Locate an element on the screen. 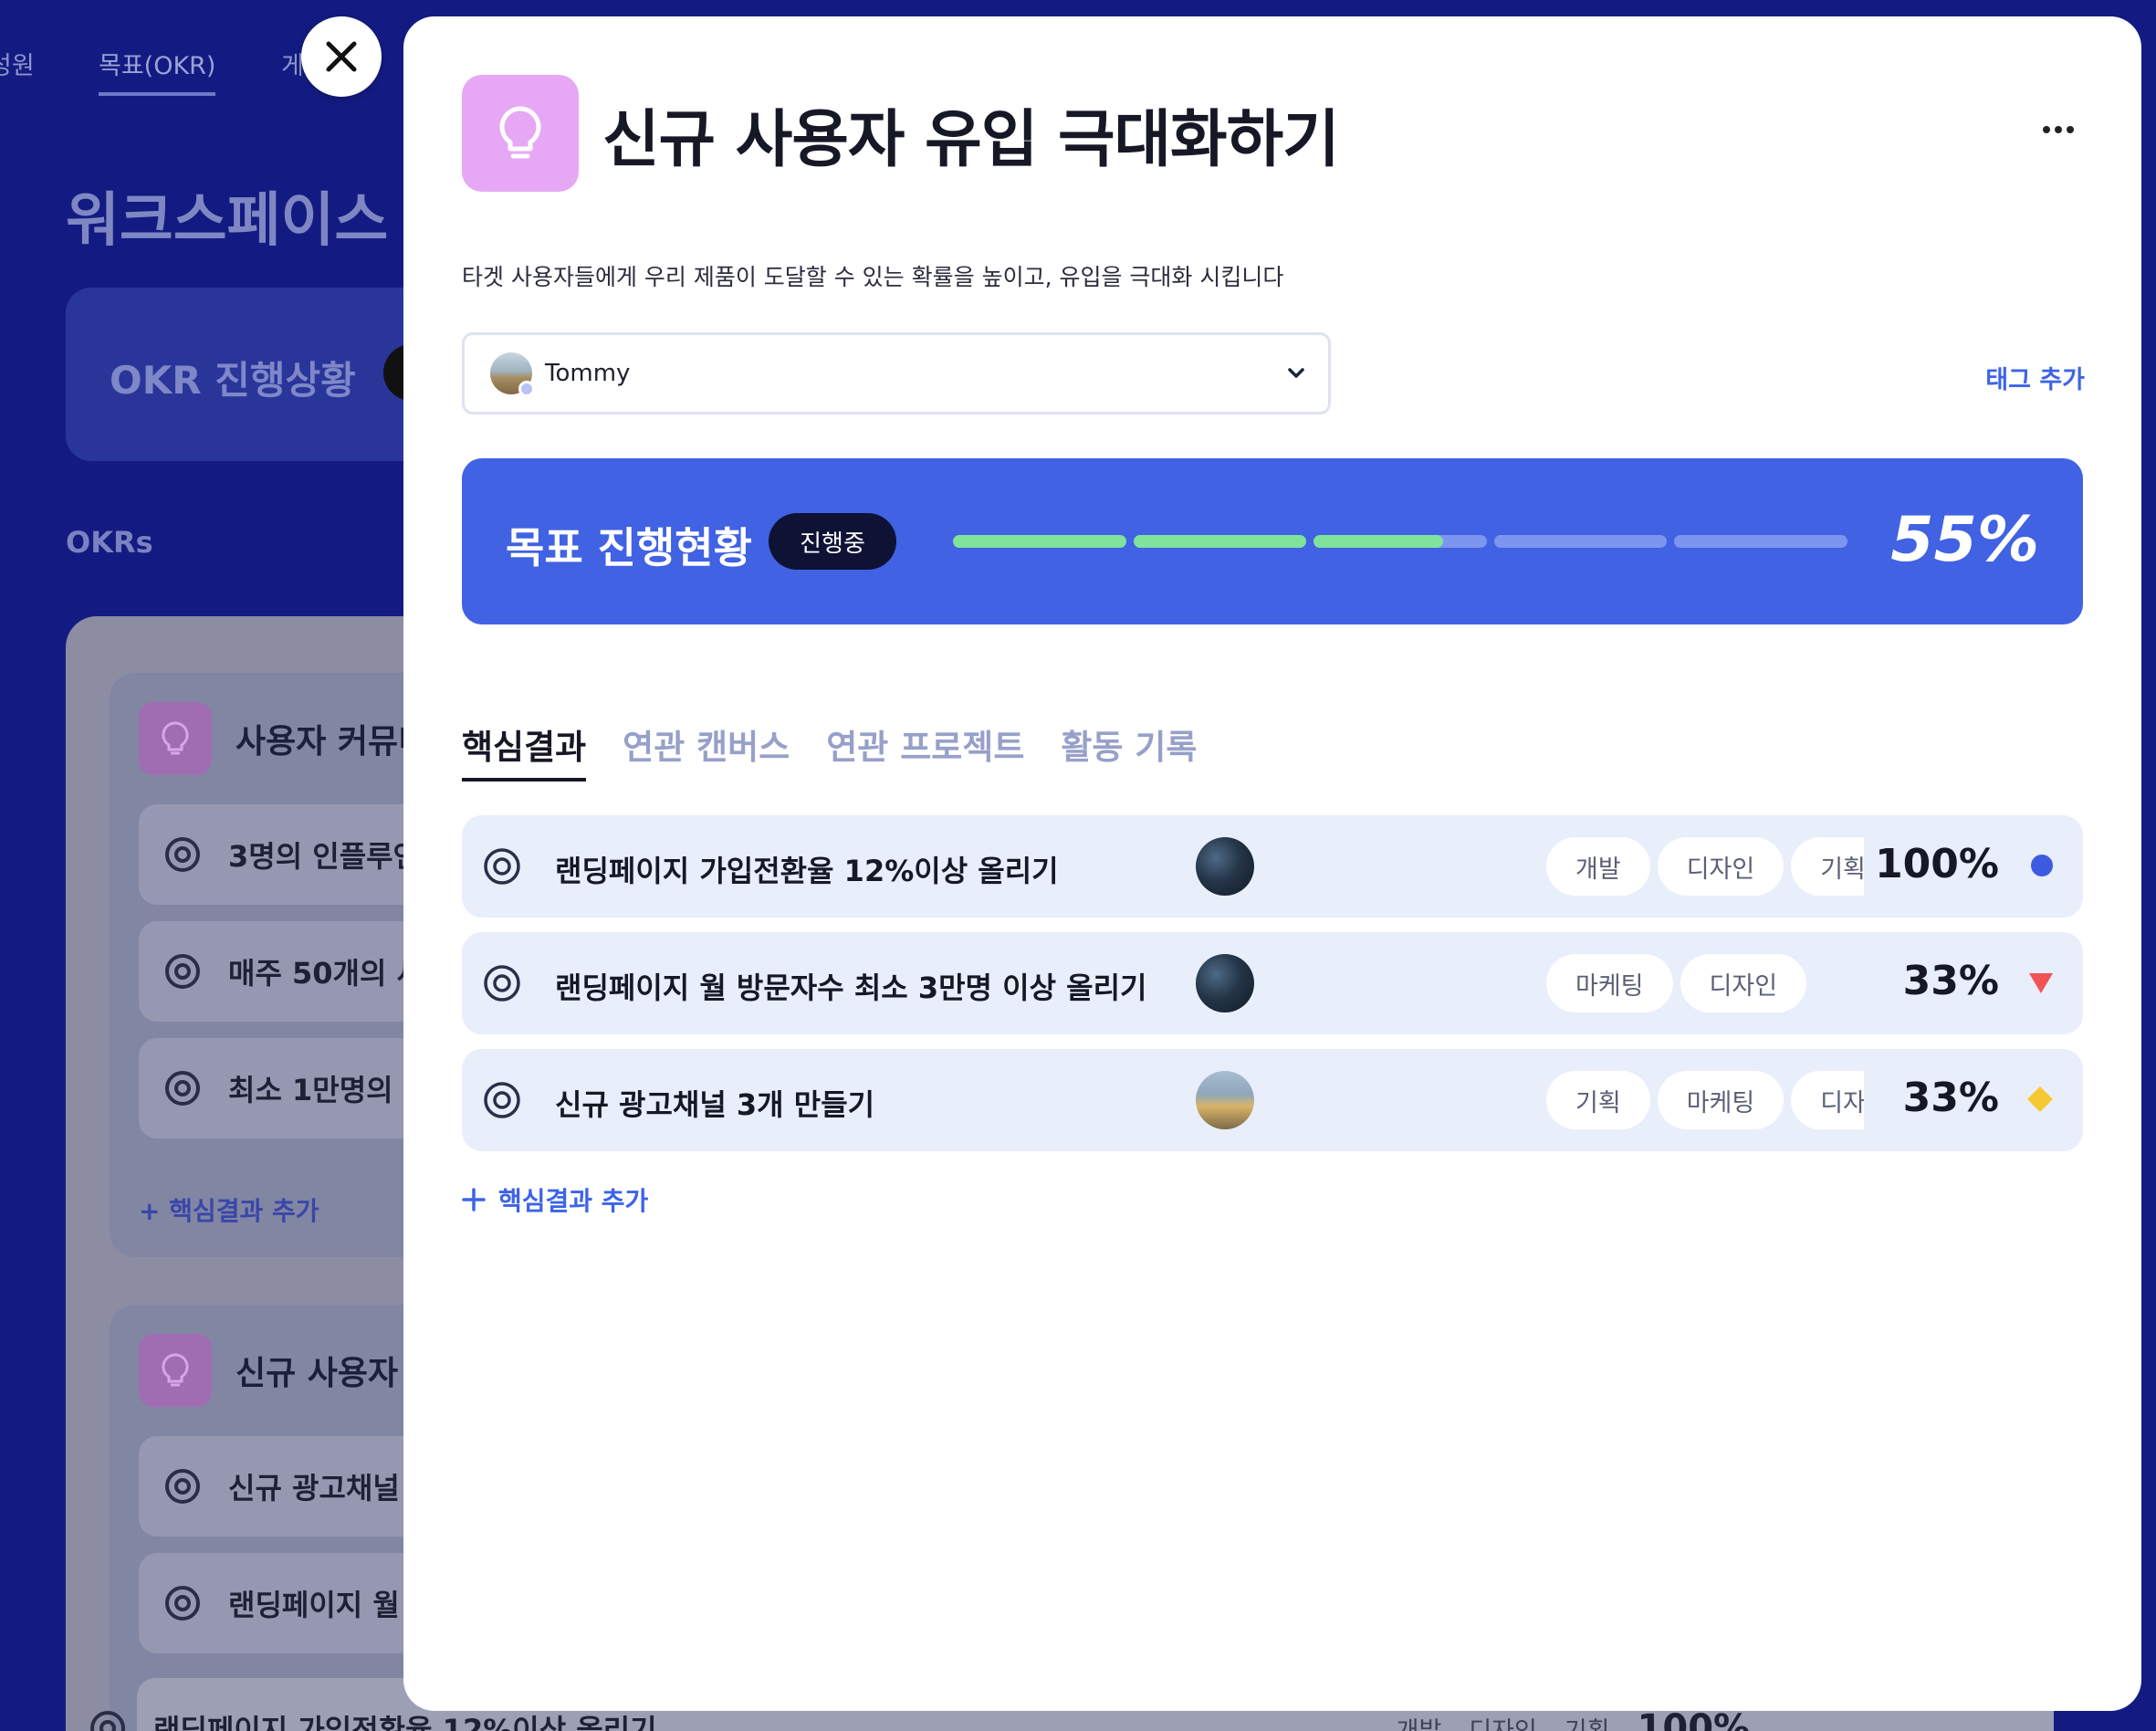  tag-list: 기획 마케팅 디자인 is located at coordinates (1705, 1100).